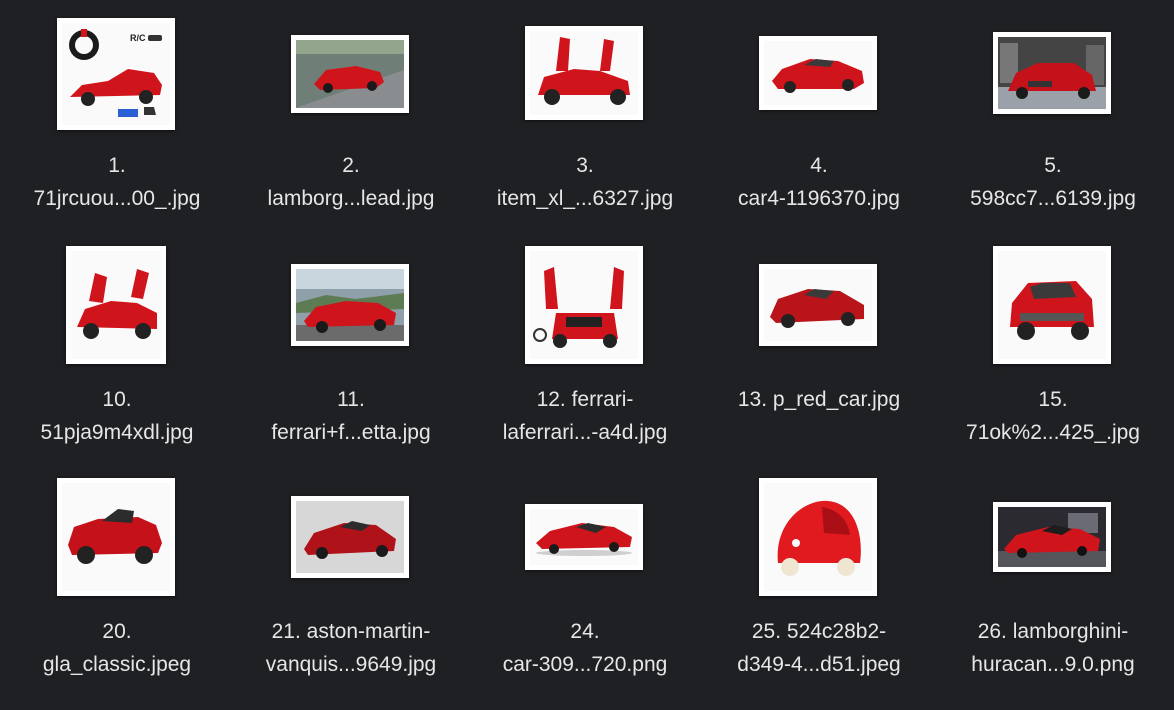  Describe the element at coordinates (585, 182) in the screenshot. I see `file-name-label: 3. item_xl_...6327.jpg` at that location.